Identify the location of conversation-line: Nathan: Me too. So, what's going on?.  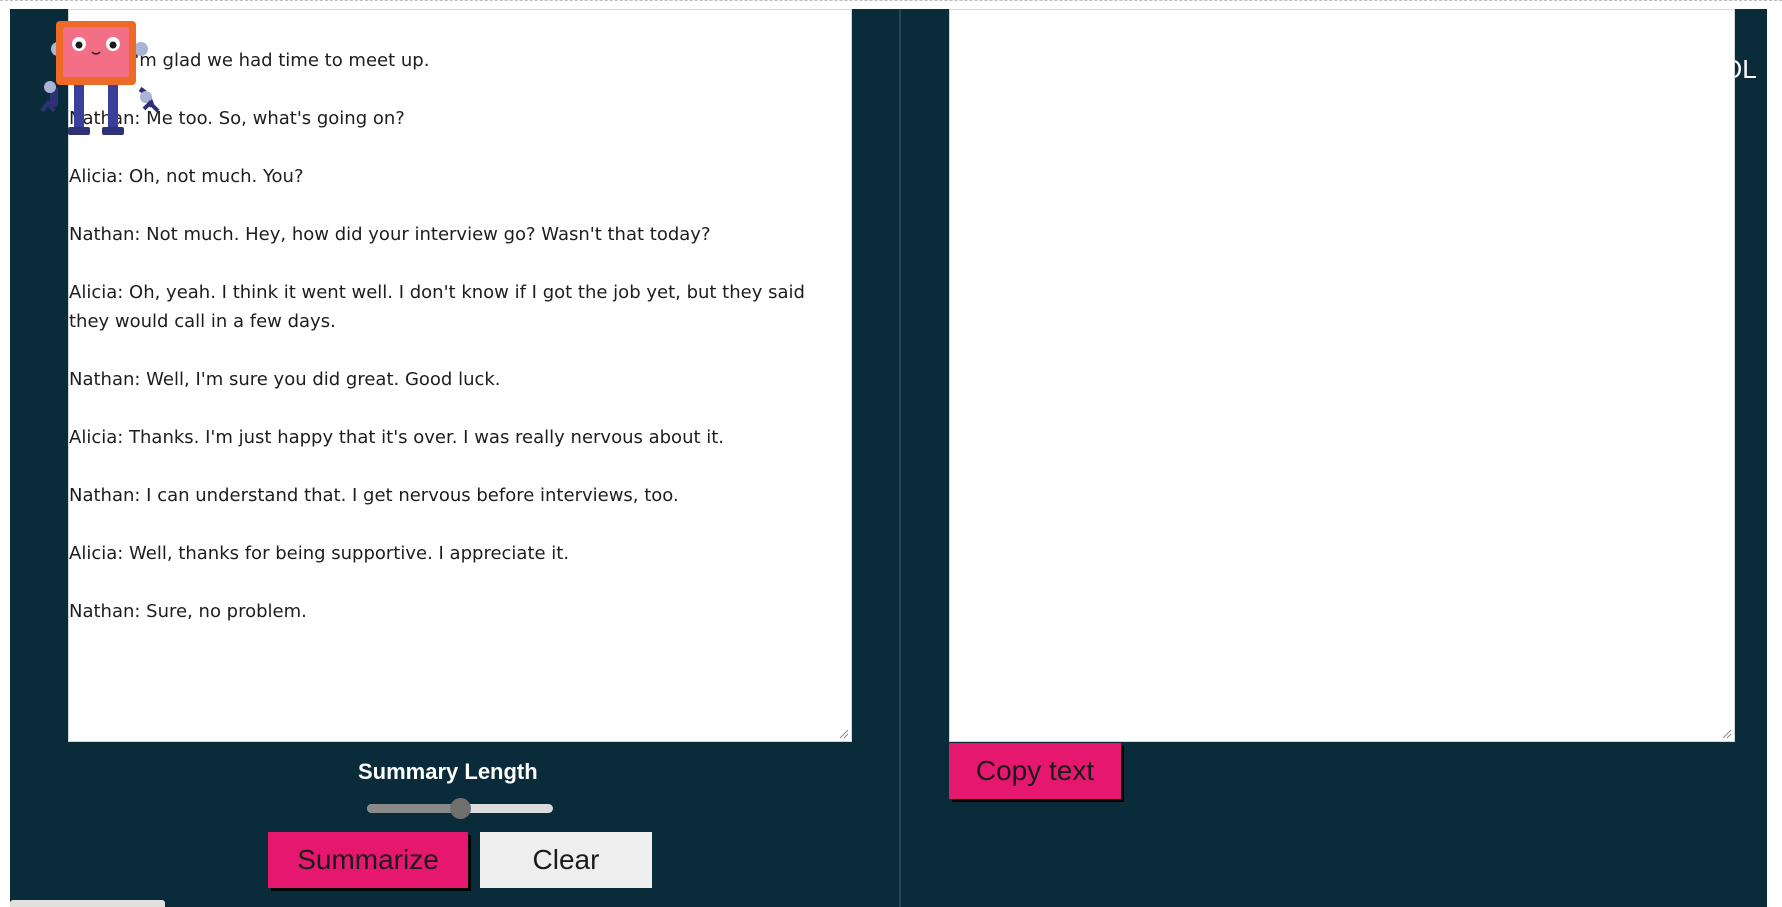
(237, 118).